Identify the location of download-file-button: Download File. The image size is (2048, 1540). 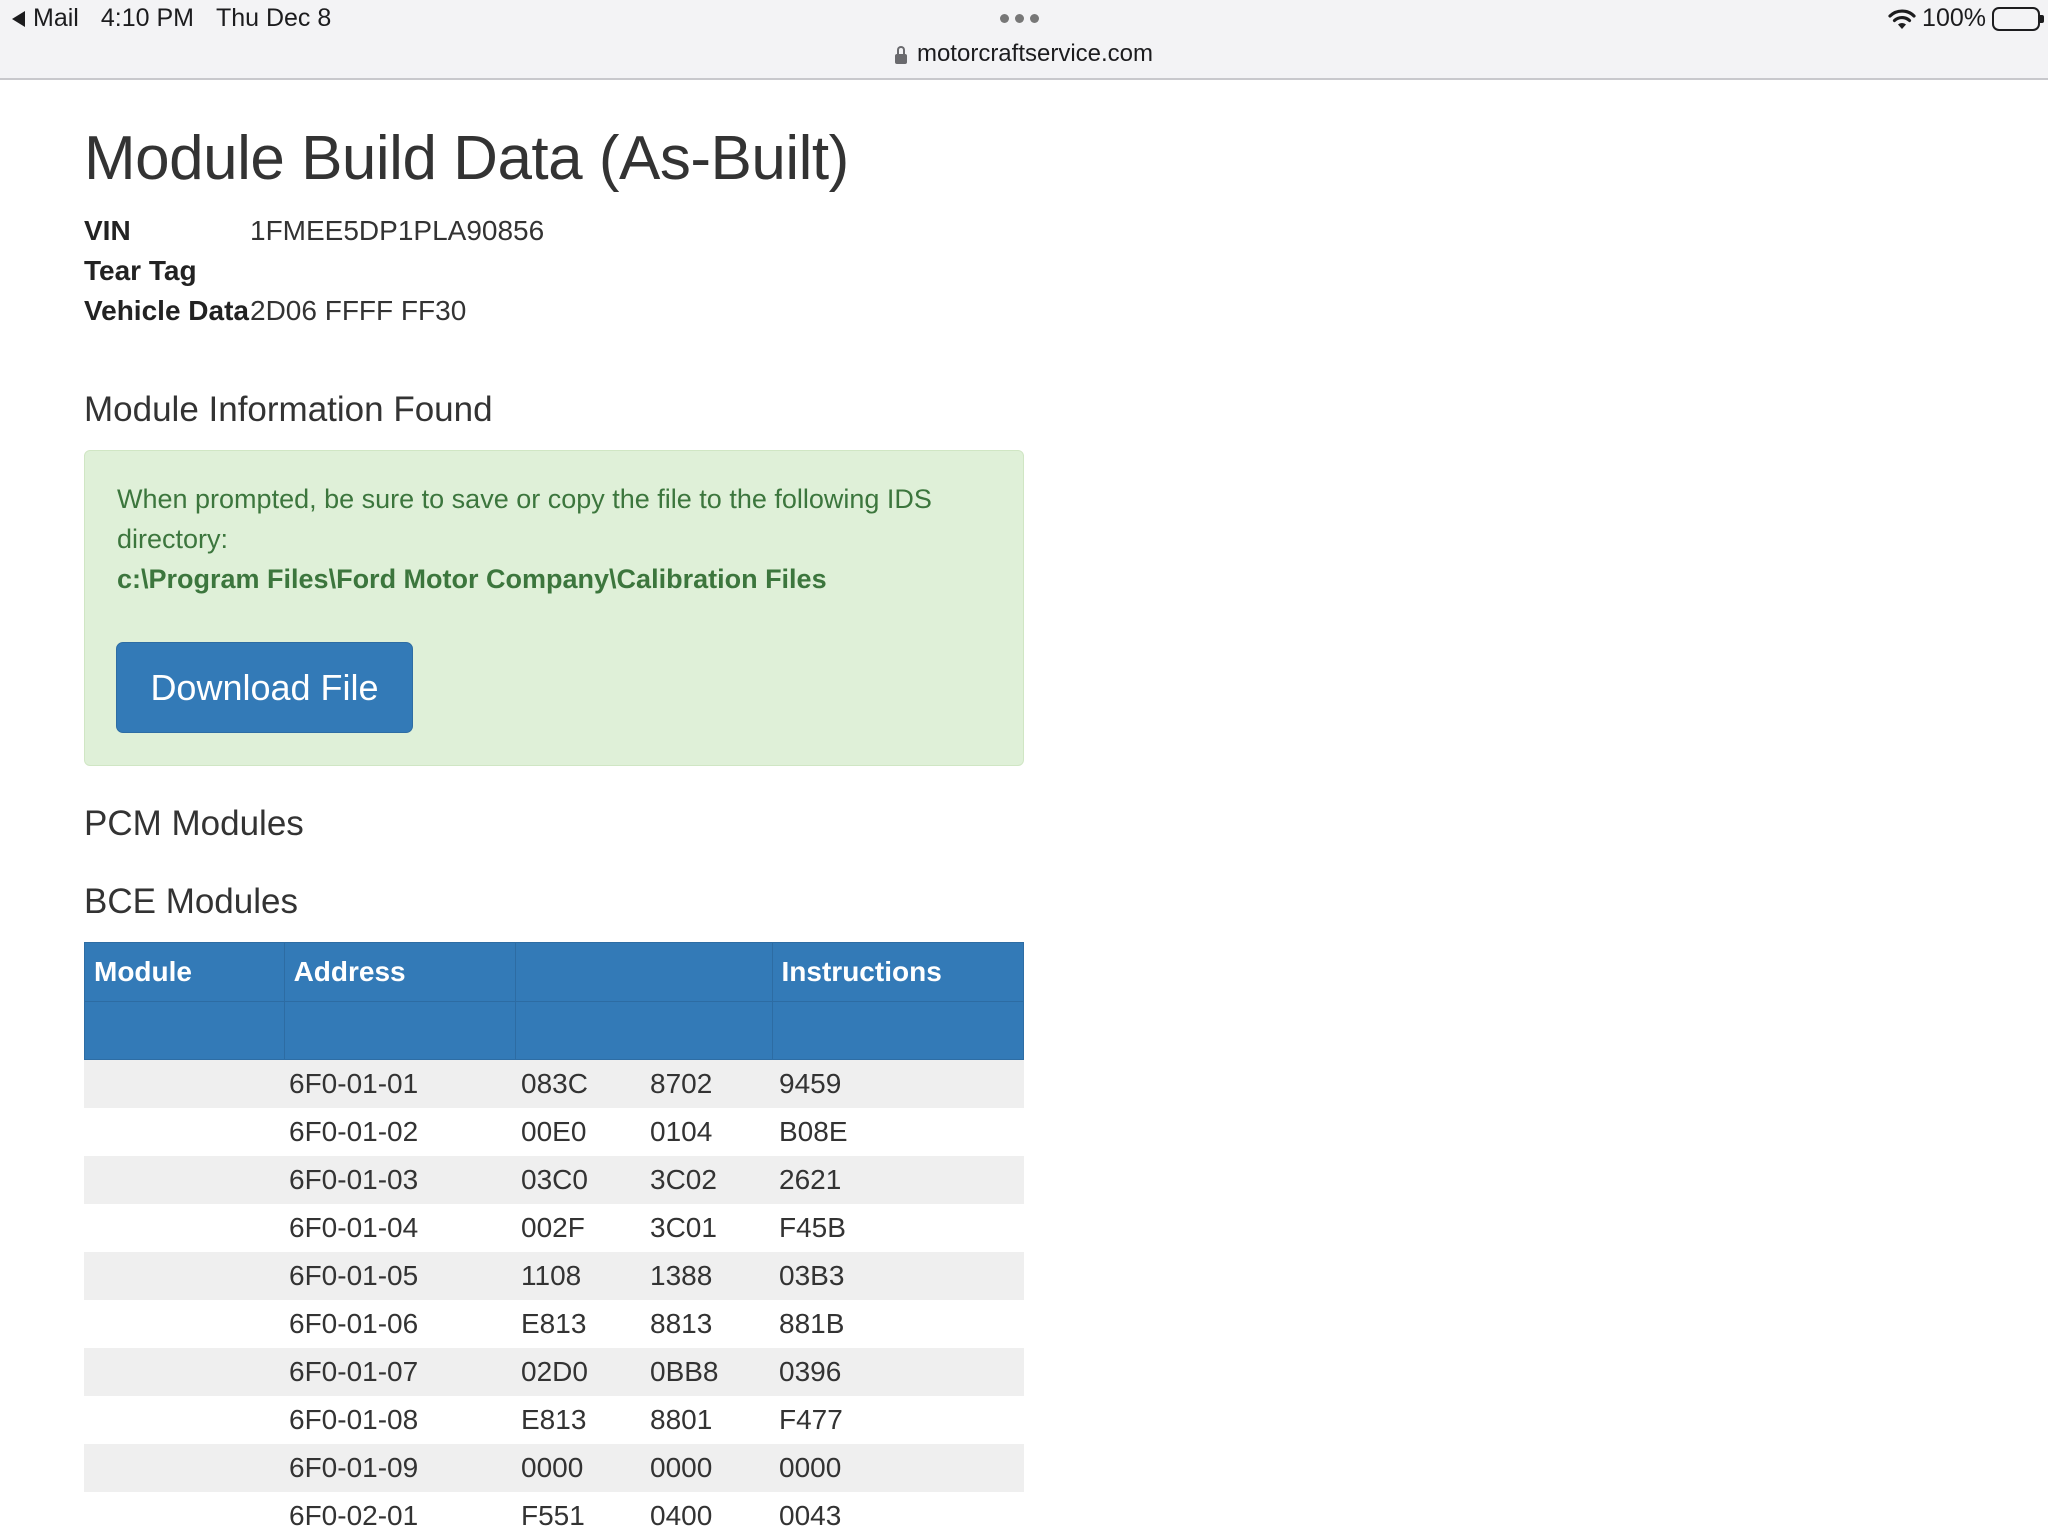
(264, 687).